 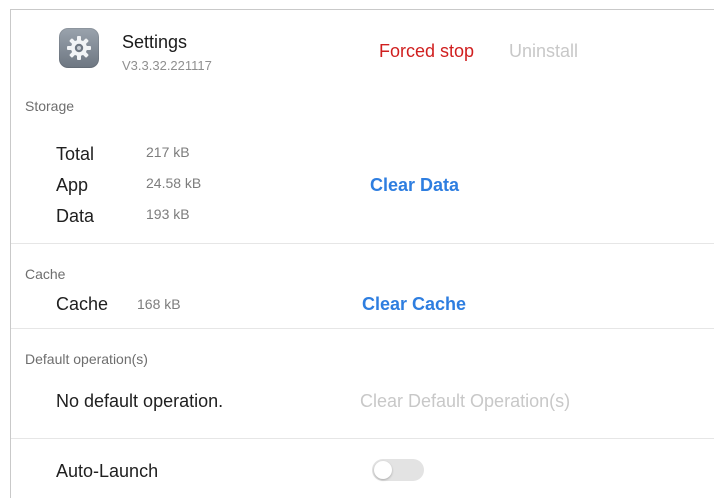 What do you see at coordinates (174, 183) in the screenshot?
I see `storage-app-value: 24.58 kB` at bounding box center [174, 183].